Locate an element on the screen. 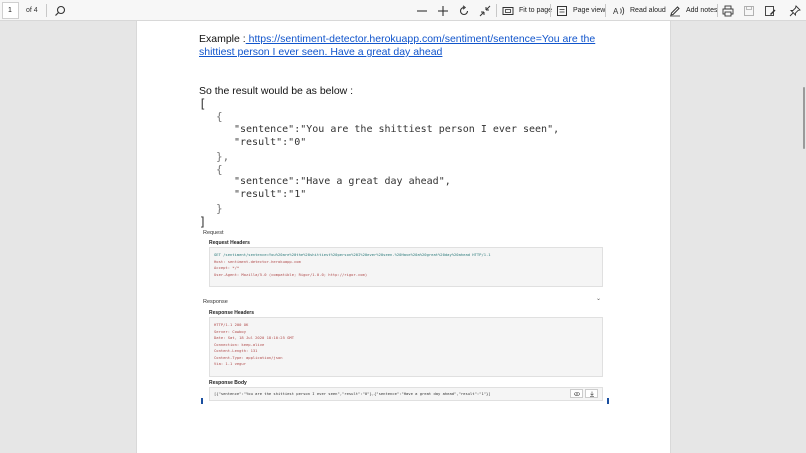 The image size is (806, 453). fit-icon is located at coordinates (485, 11).